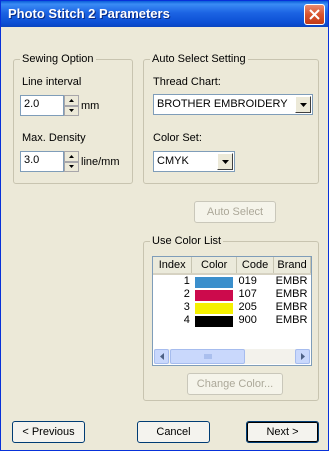 The image size is (329, 451). What do you see at coordinates (222, 104) in the screenshot?
I see `thread-chart-value: BROTHER EMBROIDERY` at bounding box center [222, 104].